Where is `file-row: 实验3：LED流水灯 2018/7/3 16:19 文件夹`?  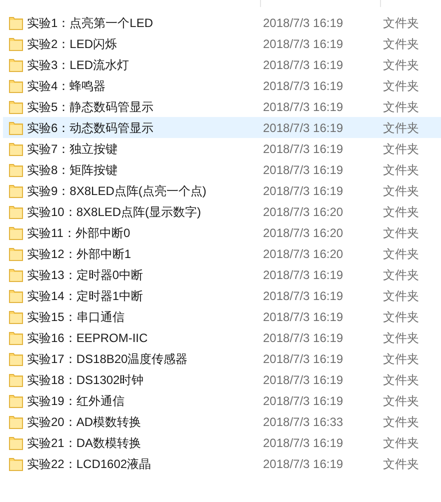 file-row: 实验3：LED流水灯 2018/7/3 16:19 文件夹 is located at coordinates (222, 64).